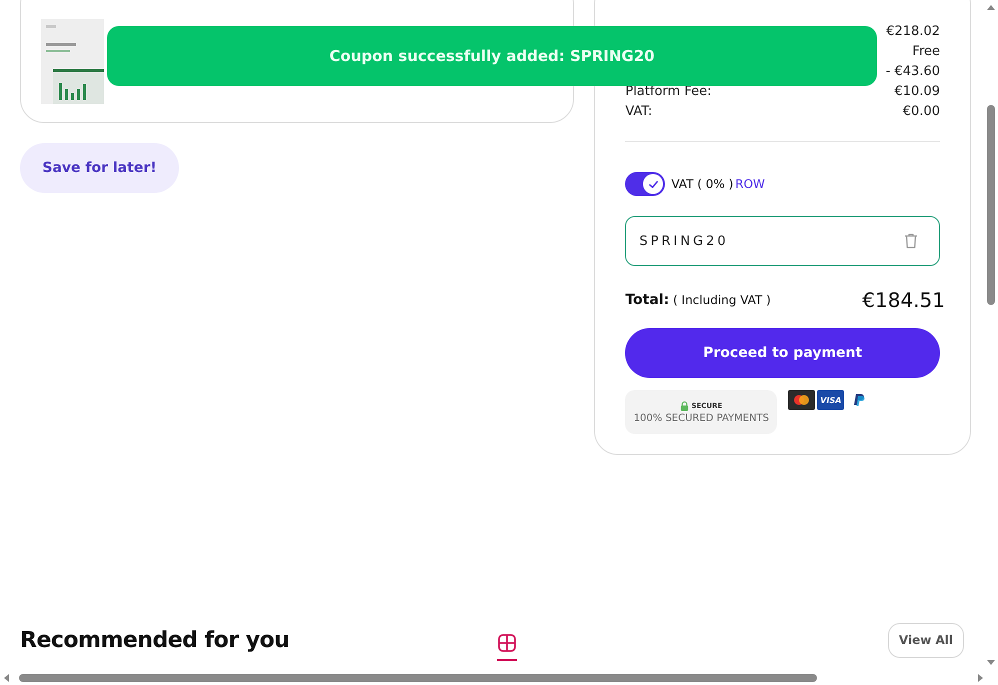 Image resolution: width=998 pixels, height=685 pixels. I want to click on vat-label: VAT ( 0% ), so click(702, 184).